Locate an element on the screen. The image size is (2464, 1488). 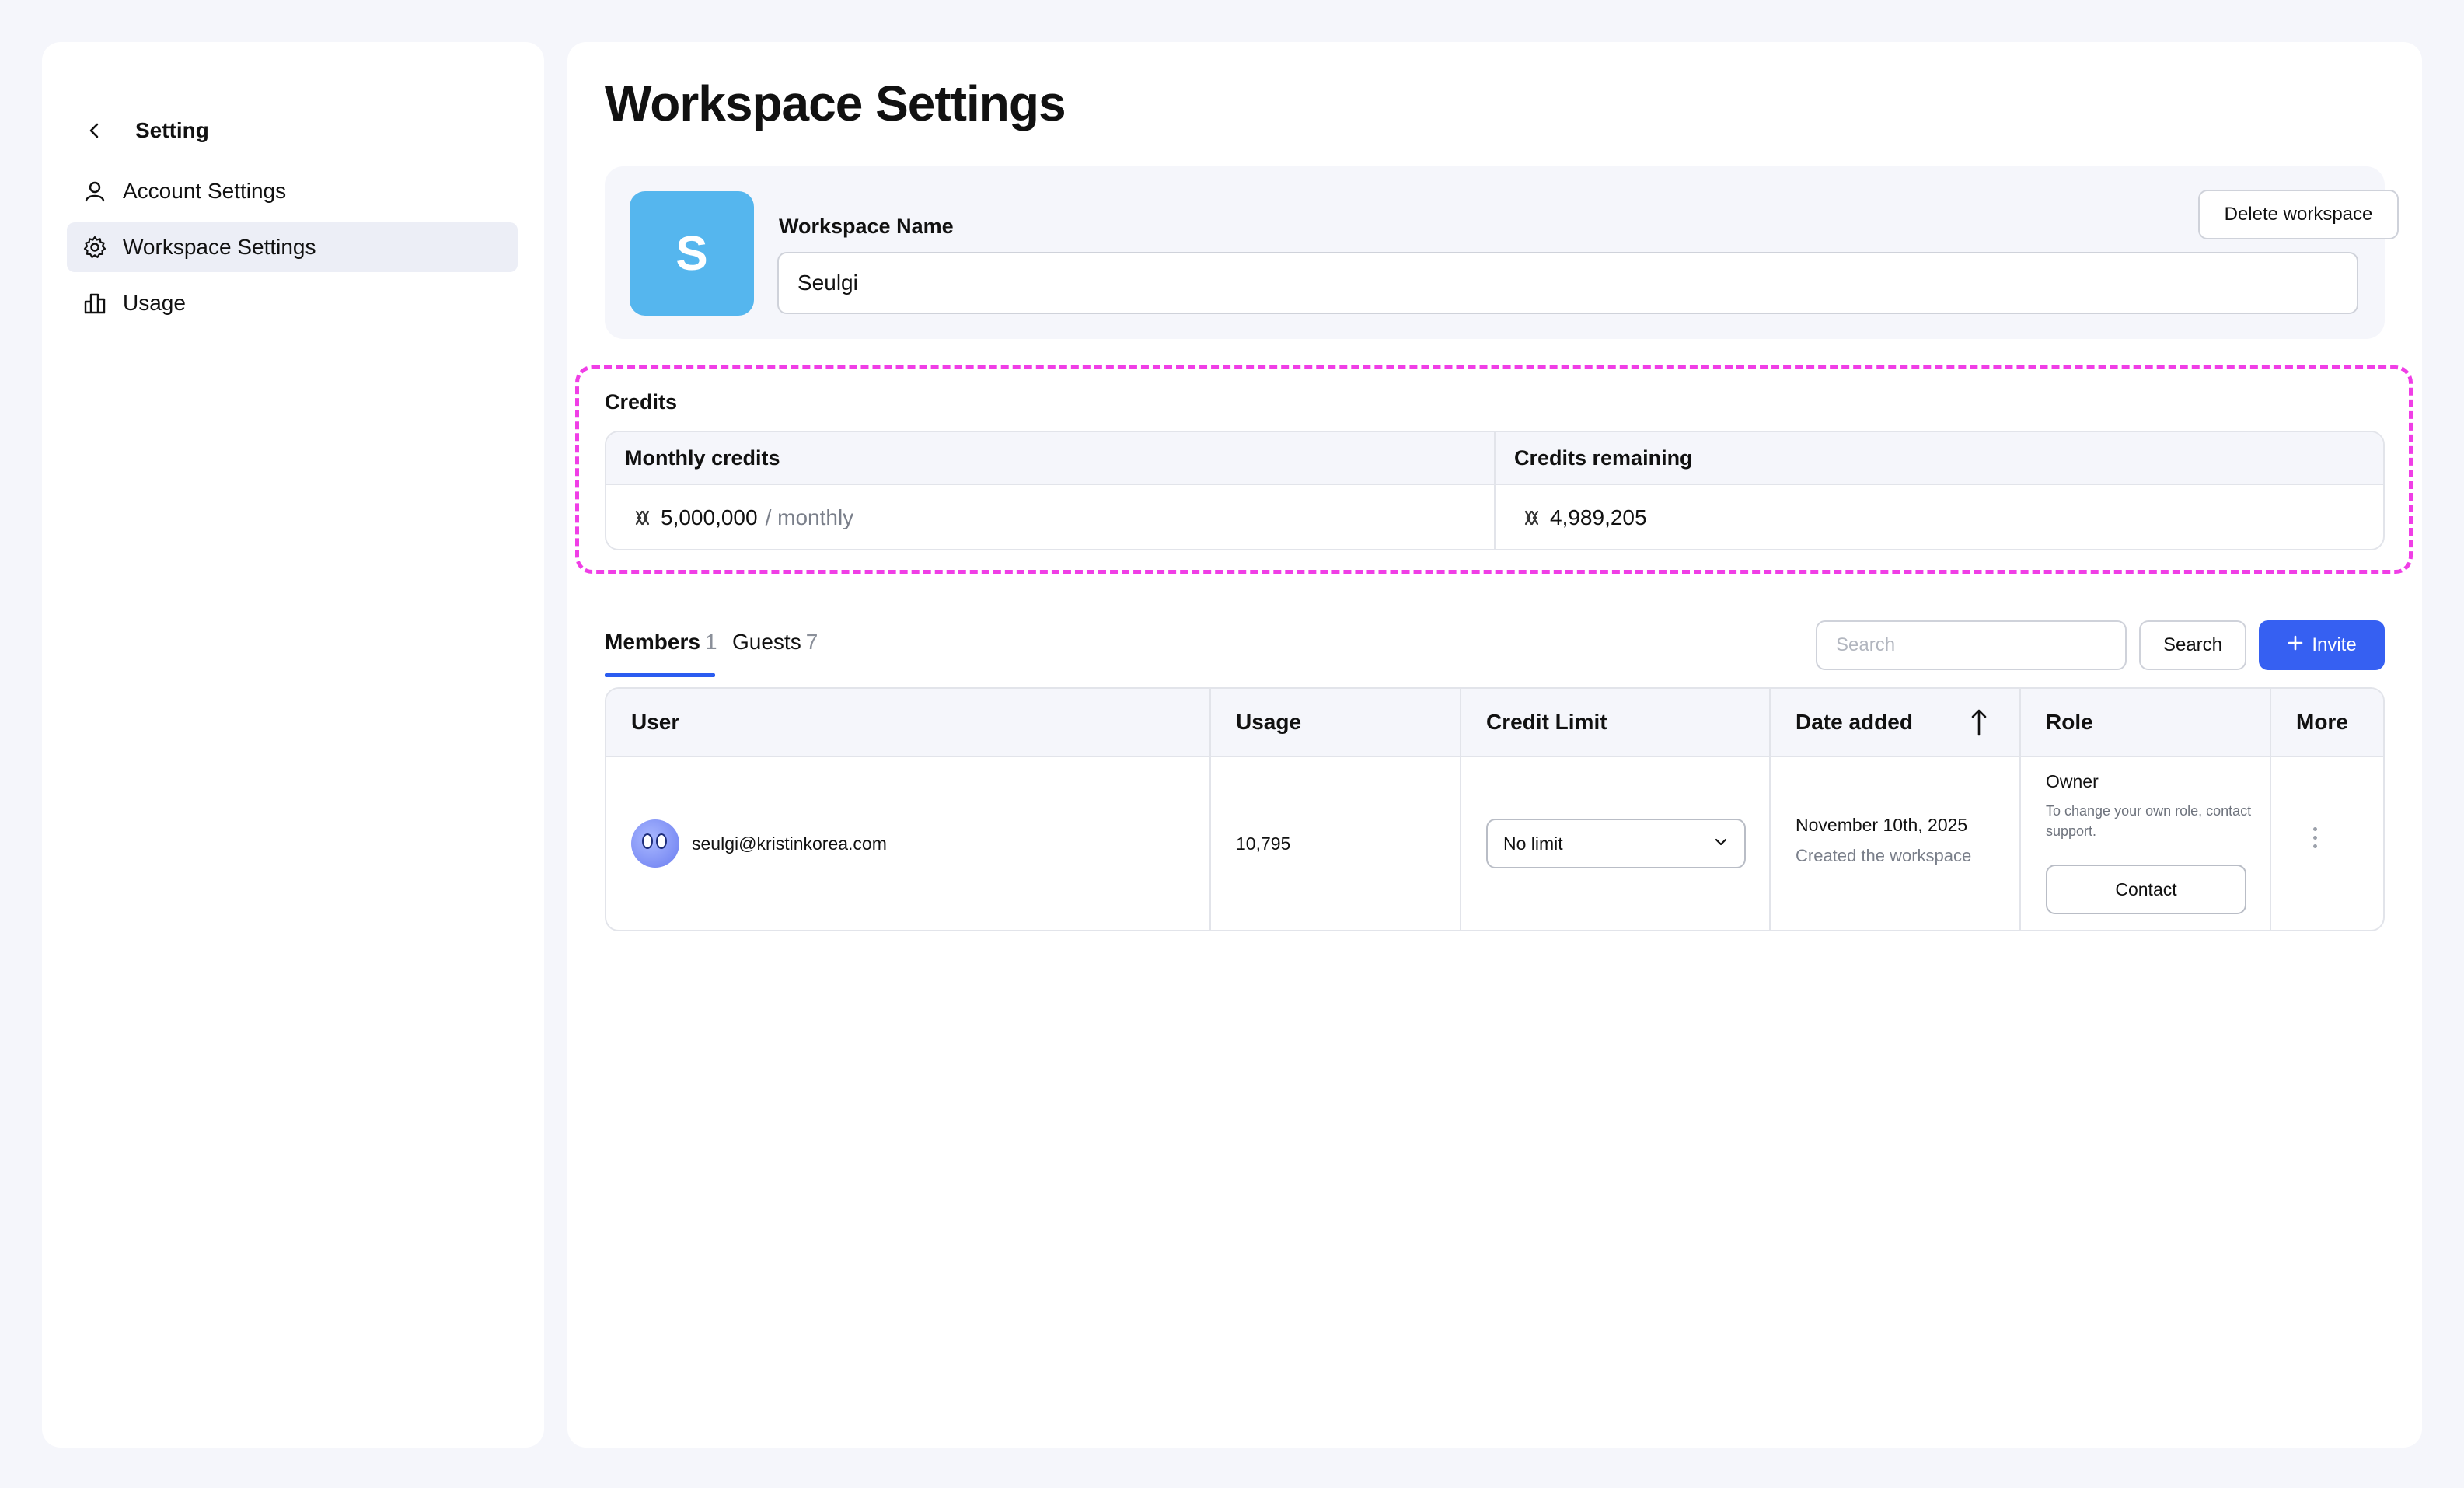
tab-guests: Guests 7 is located at coordinates (775, 642).